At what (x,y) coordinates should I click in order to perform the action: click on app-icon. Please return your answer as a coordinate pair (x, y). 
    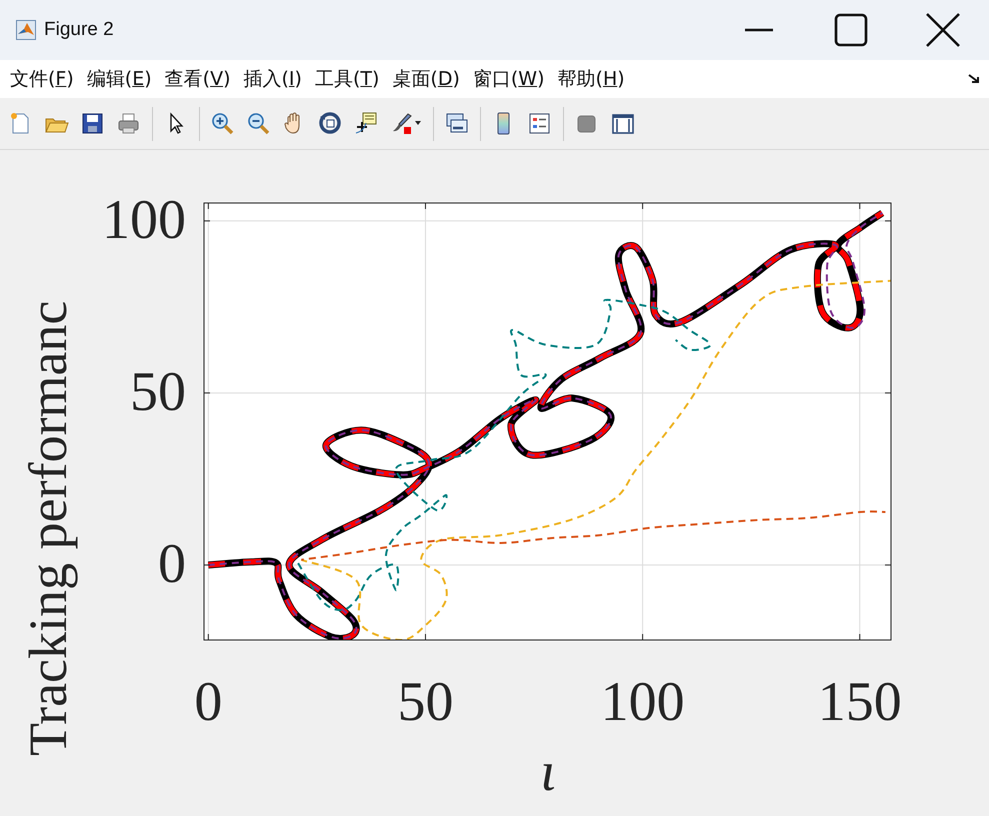
    Looking at the image, I should click on (26, 30).